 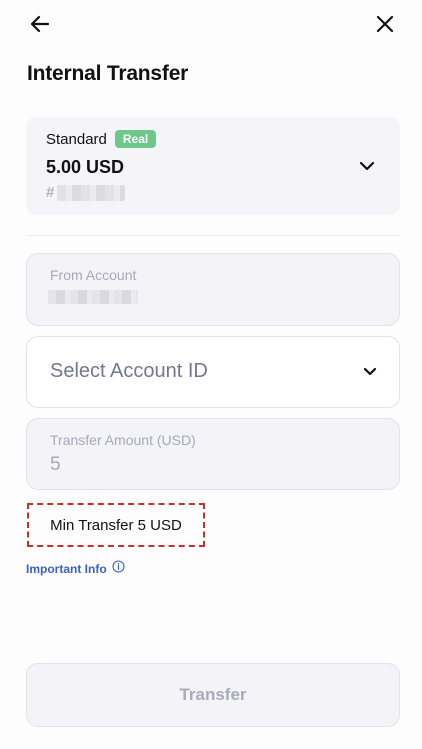 I want to click on account-balance: 5.00 USD, so click(x=85, y=167).